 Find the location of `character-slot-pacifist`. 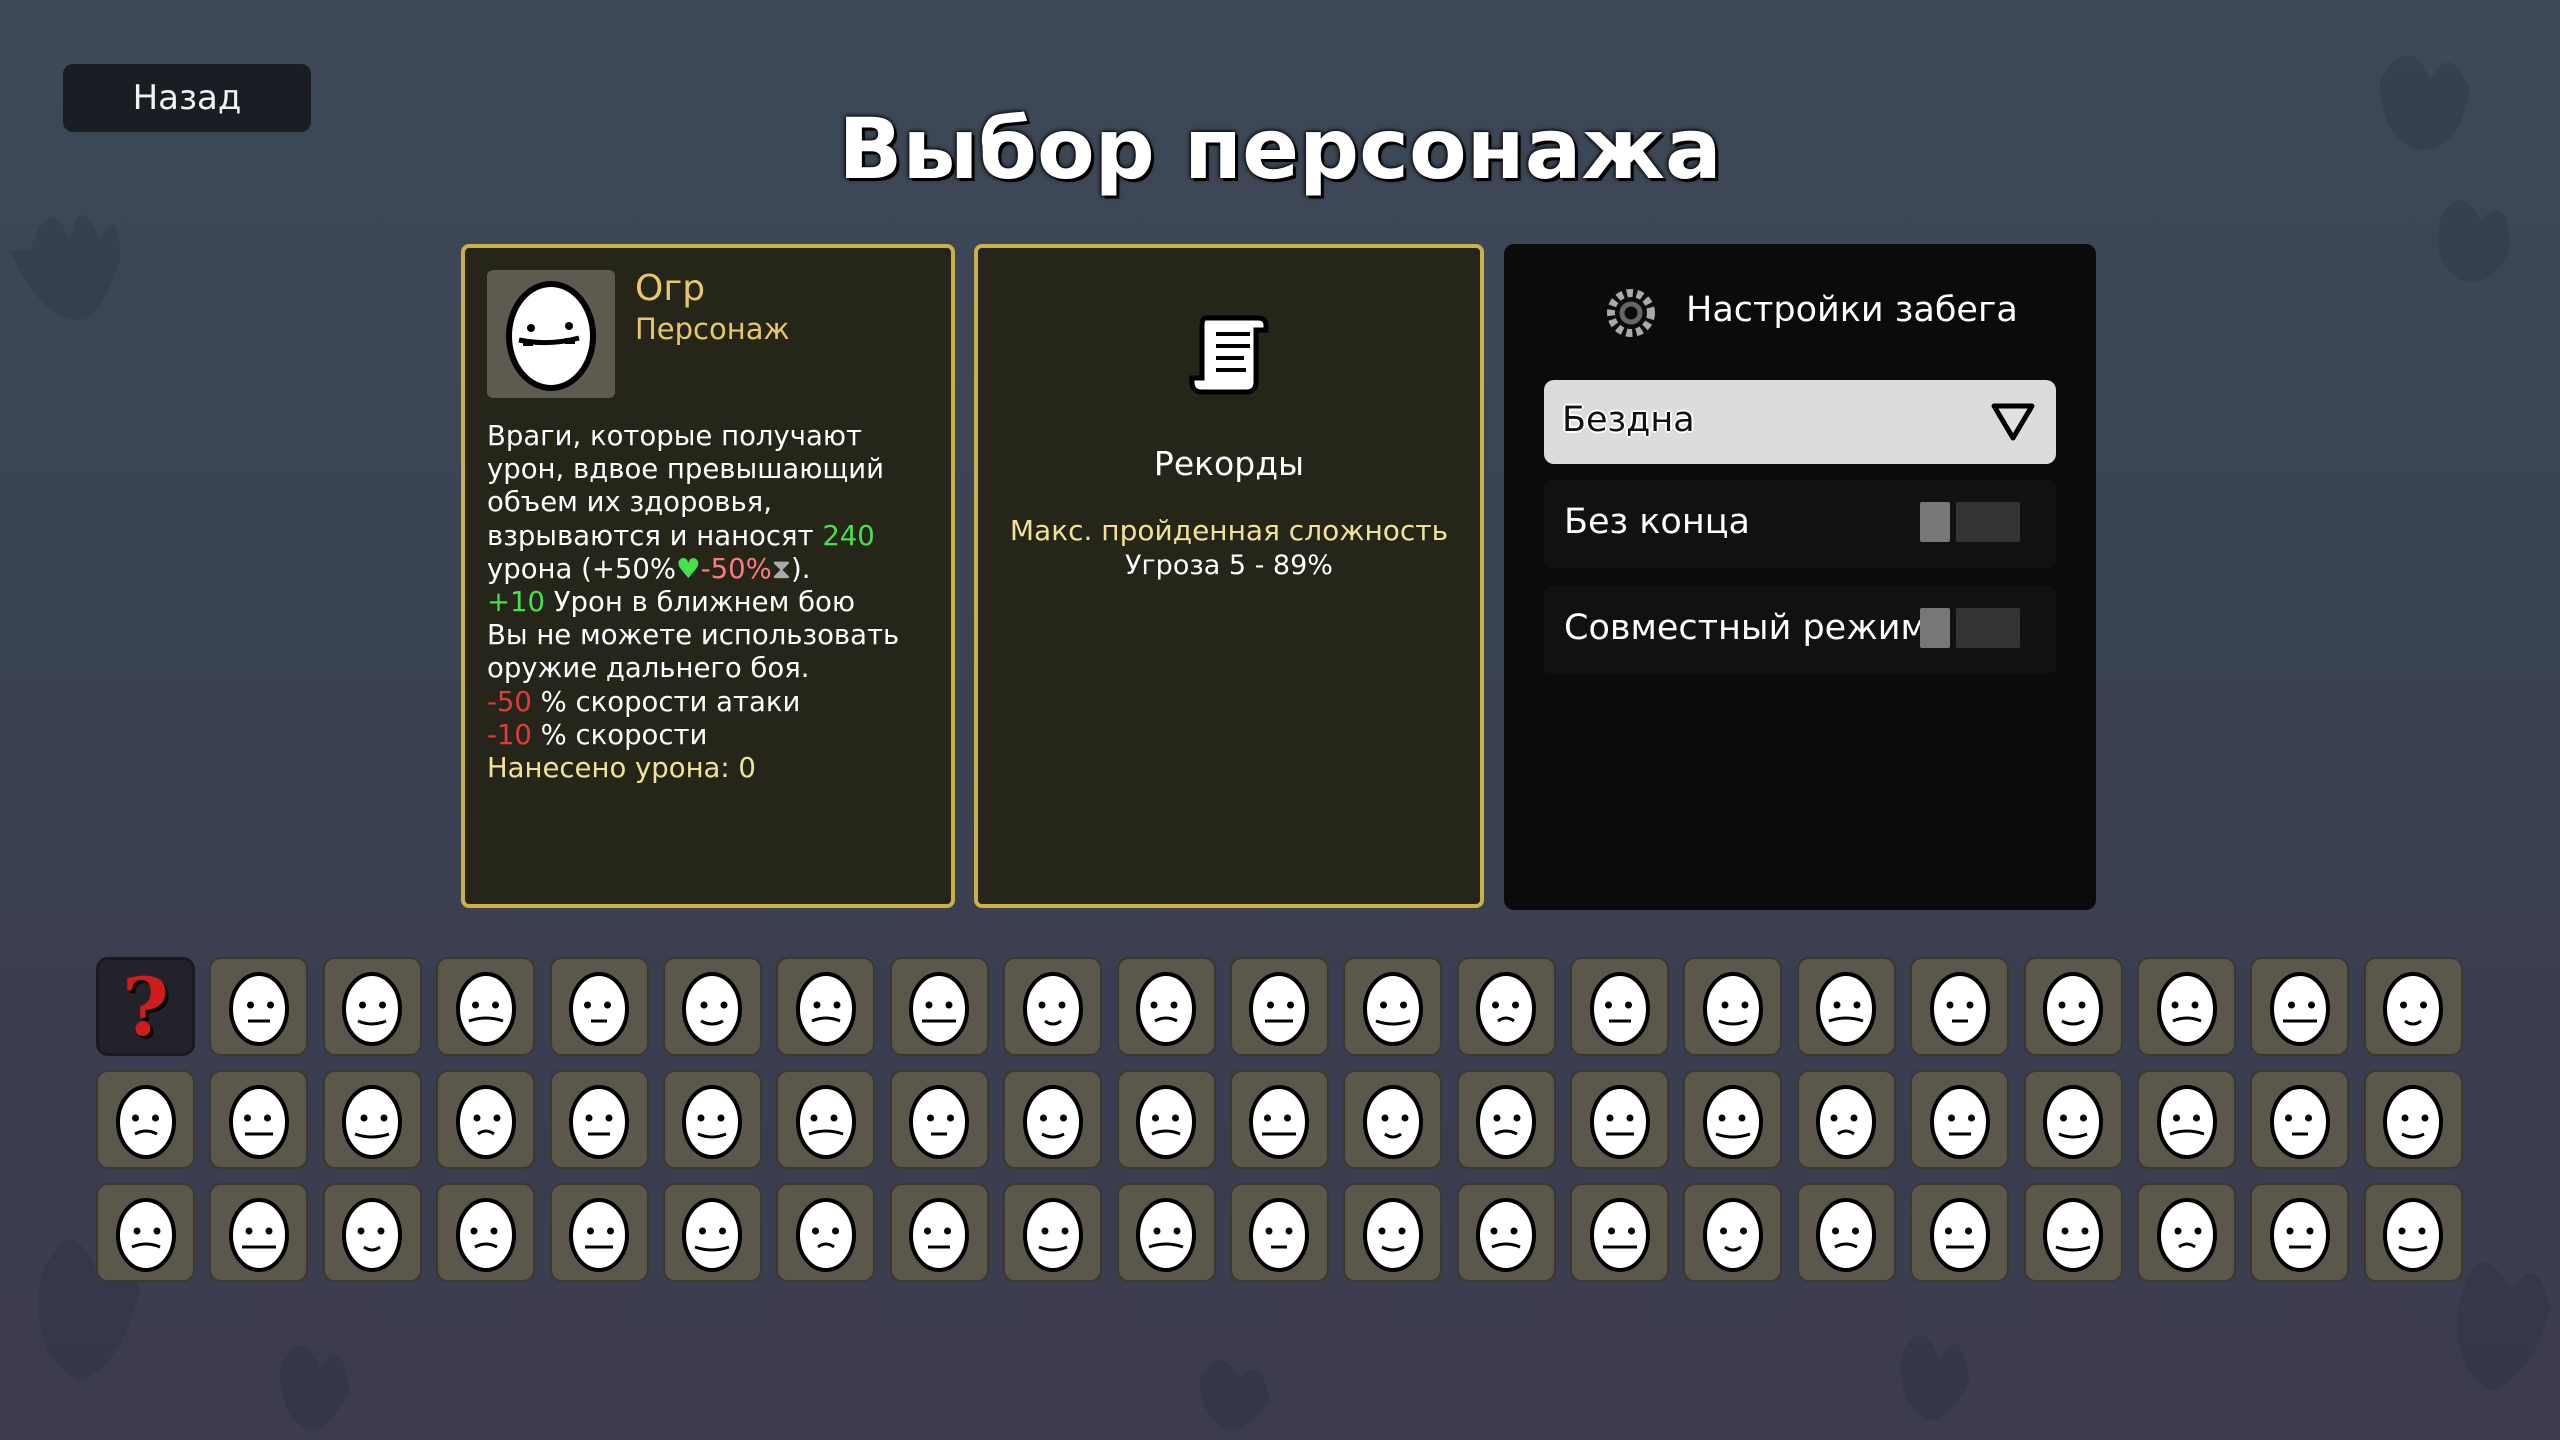

character-slot-pacifist is located at coordinates (1733, 1006).